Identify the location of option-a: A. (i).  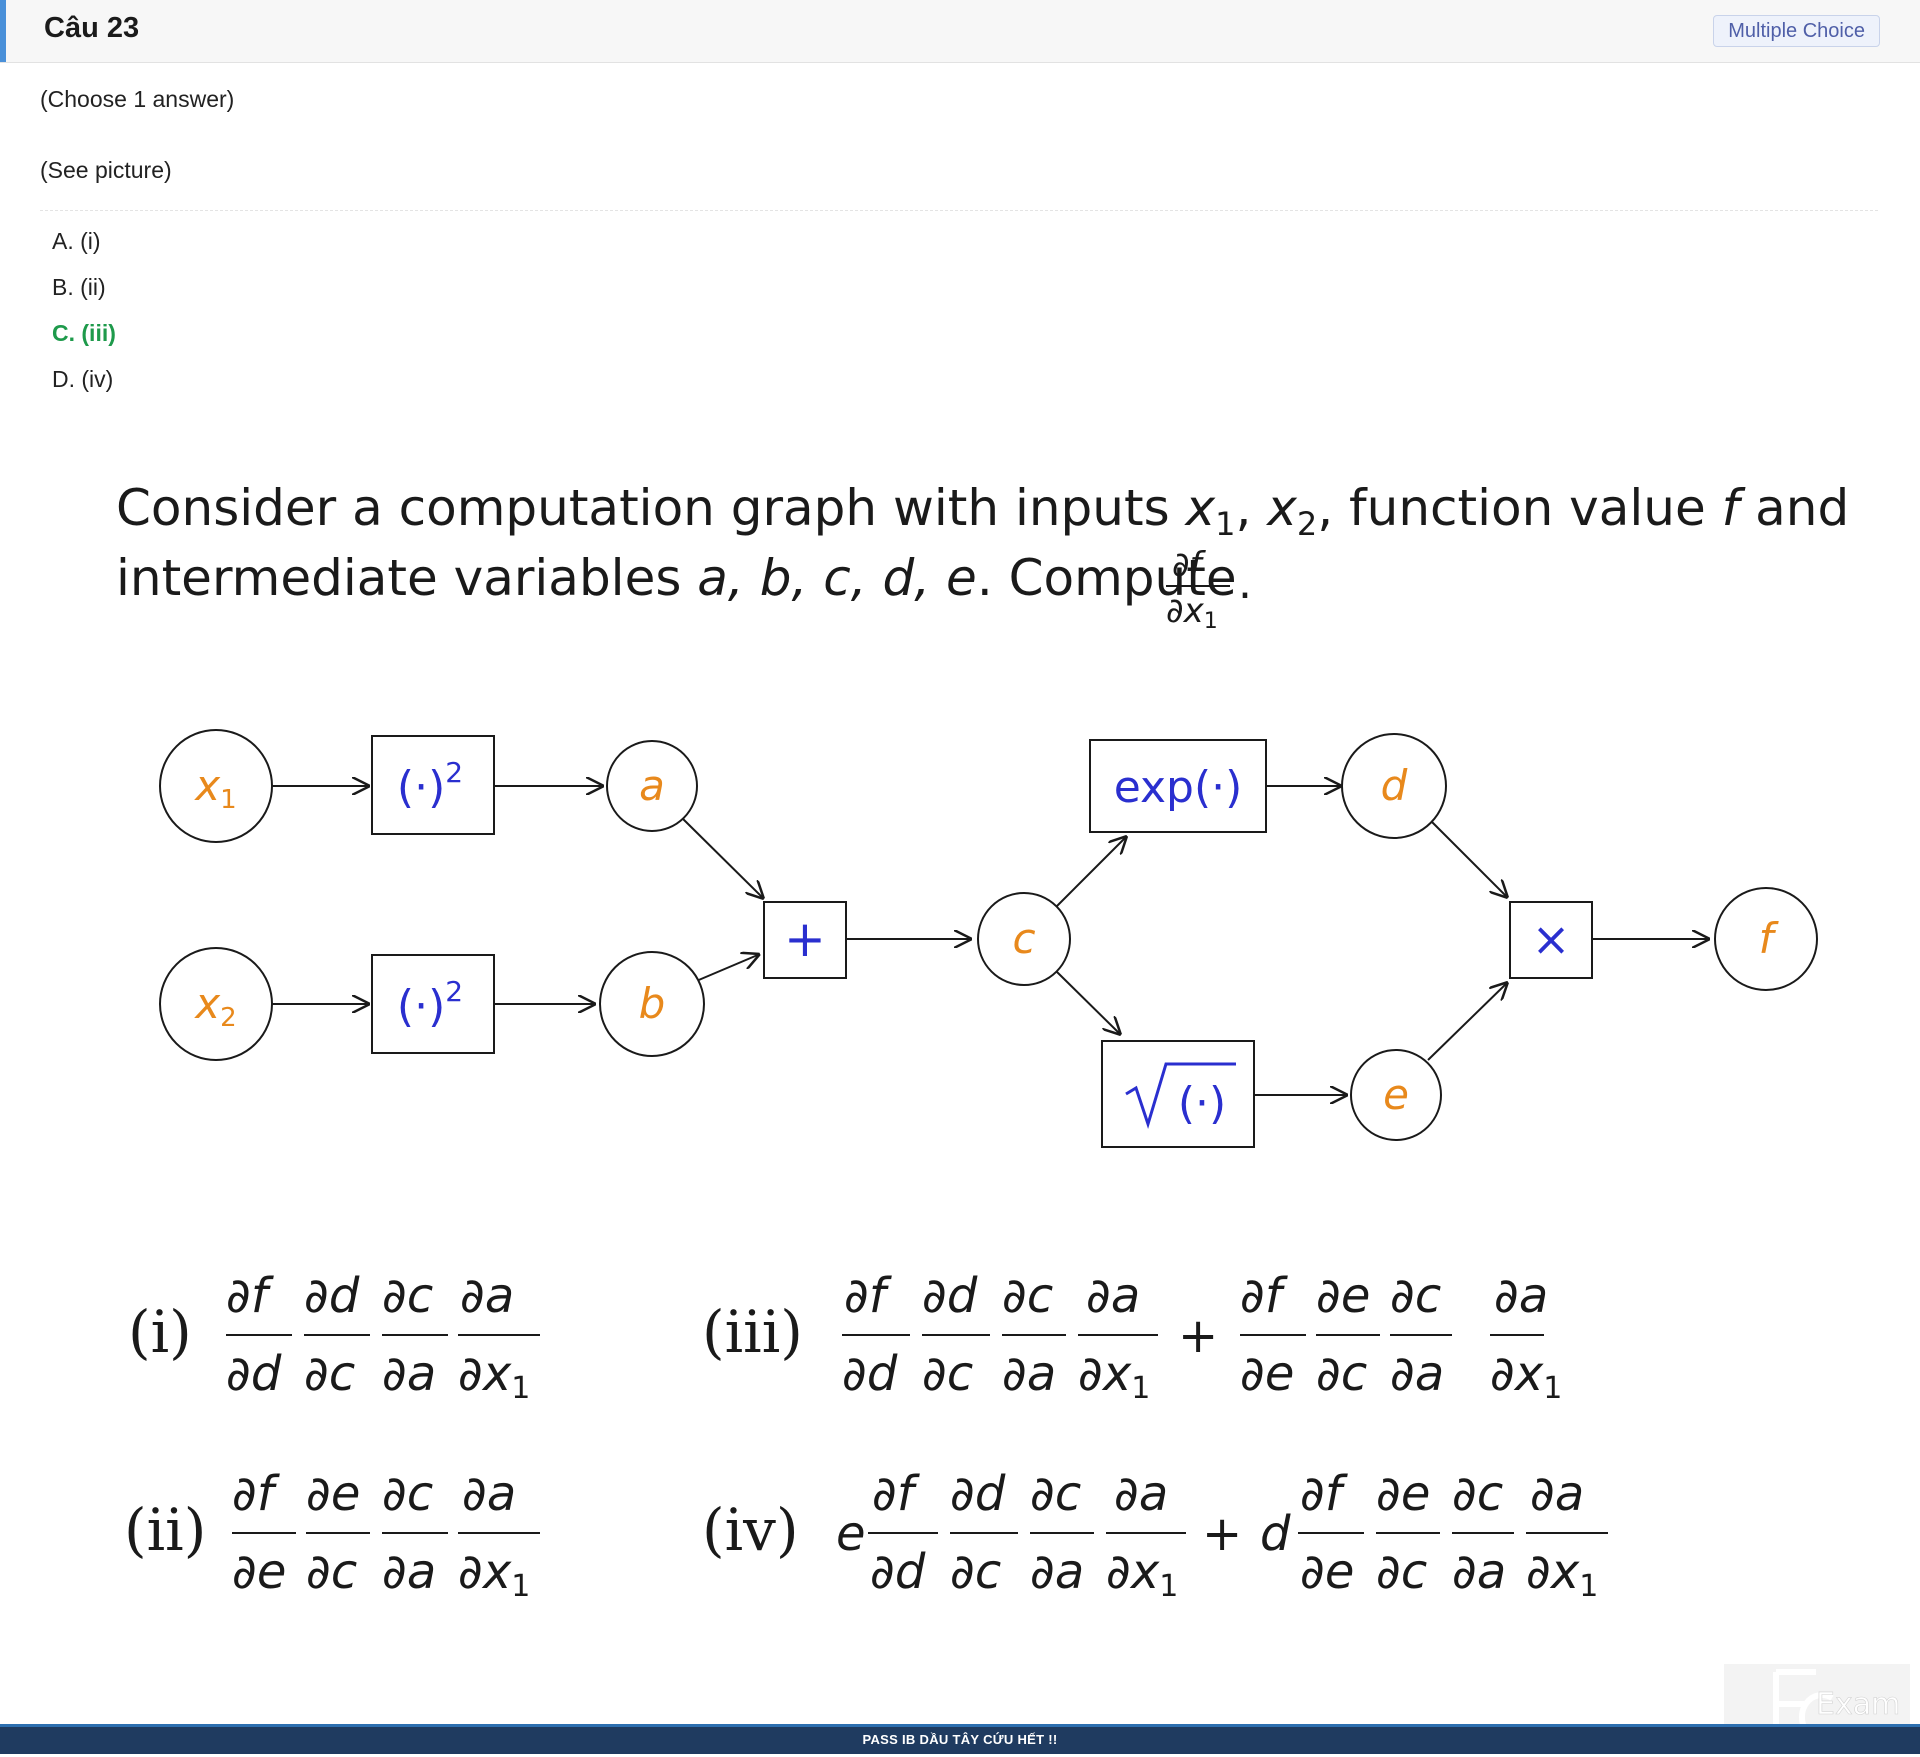
(84, 249).